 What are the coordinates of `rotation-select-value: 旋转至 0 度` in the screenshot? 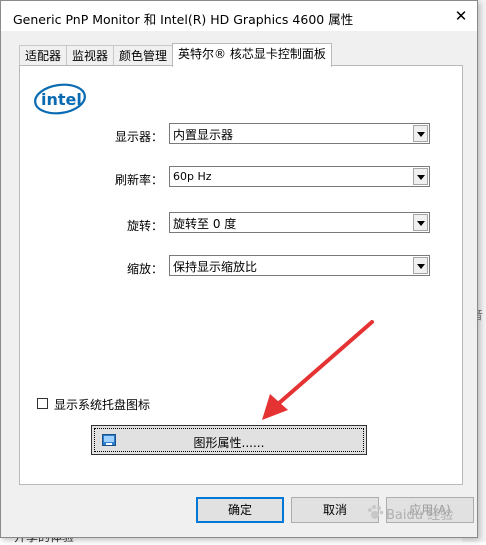 It's located at (205, 224).